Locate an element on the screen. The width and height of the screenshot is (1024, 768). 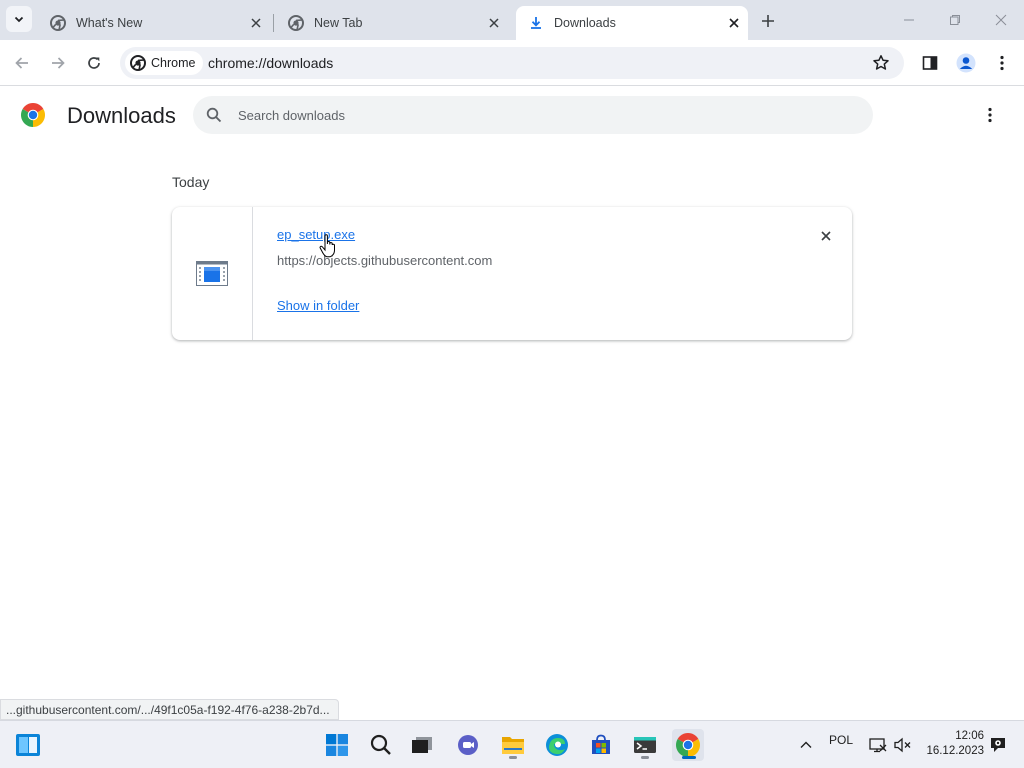
arrow-left-icon is located at coordinates (21, 63).